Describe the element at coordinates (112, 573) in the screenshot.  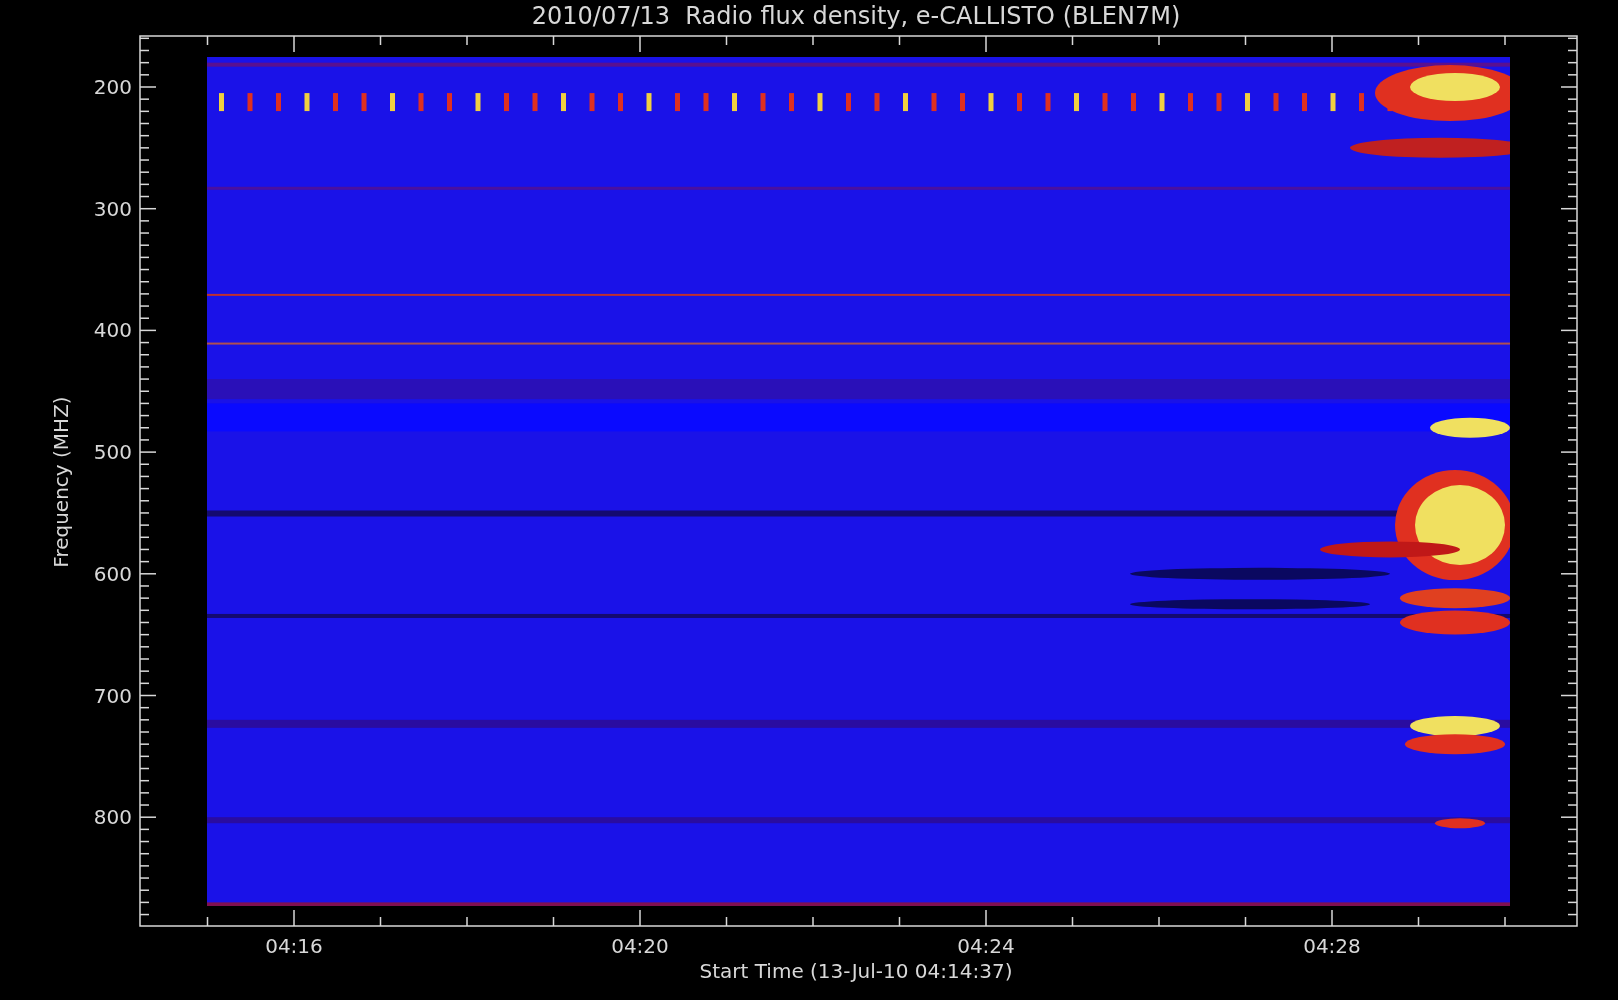
I see `y-tick-label: 600` at that location.